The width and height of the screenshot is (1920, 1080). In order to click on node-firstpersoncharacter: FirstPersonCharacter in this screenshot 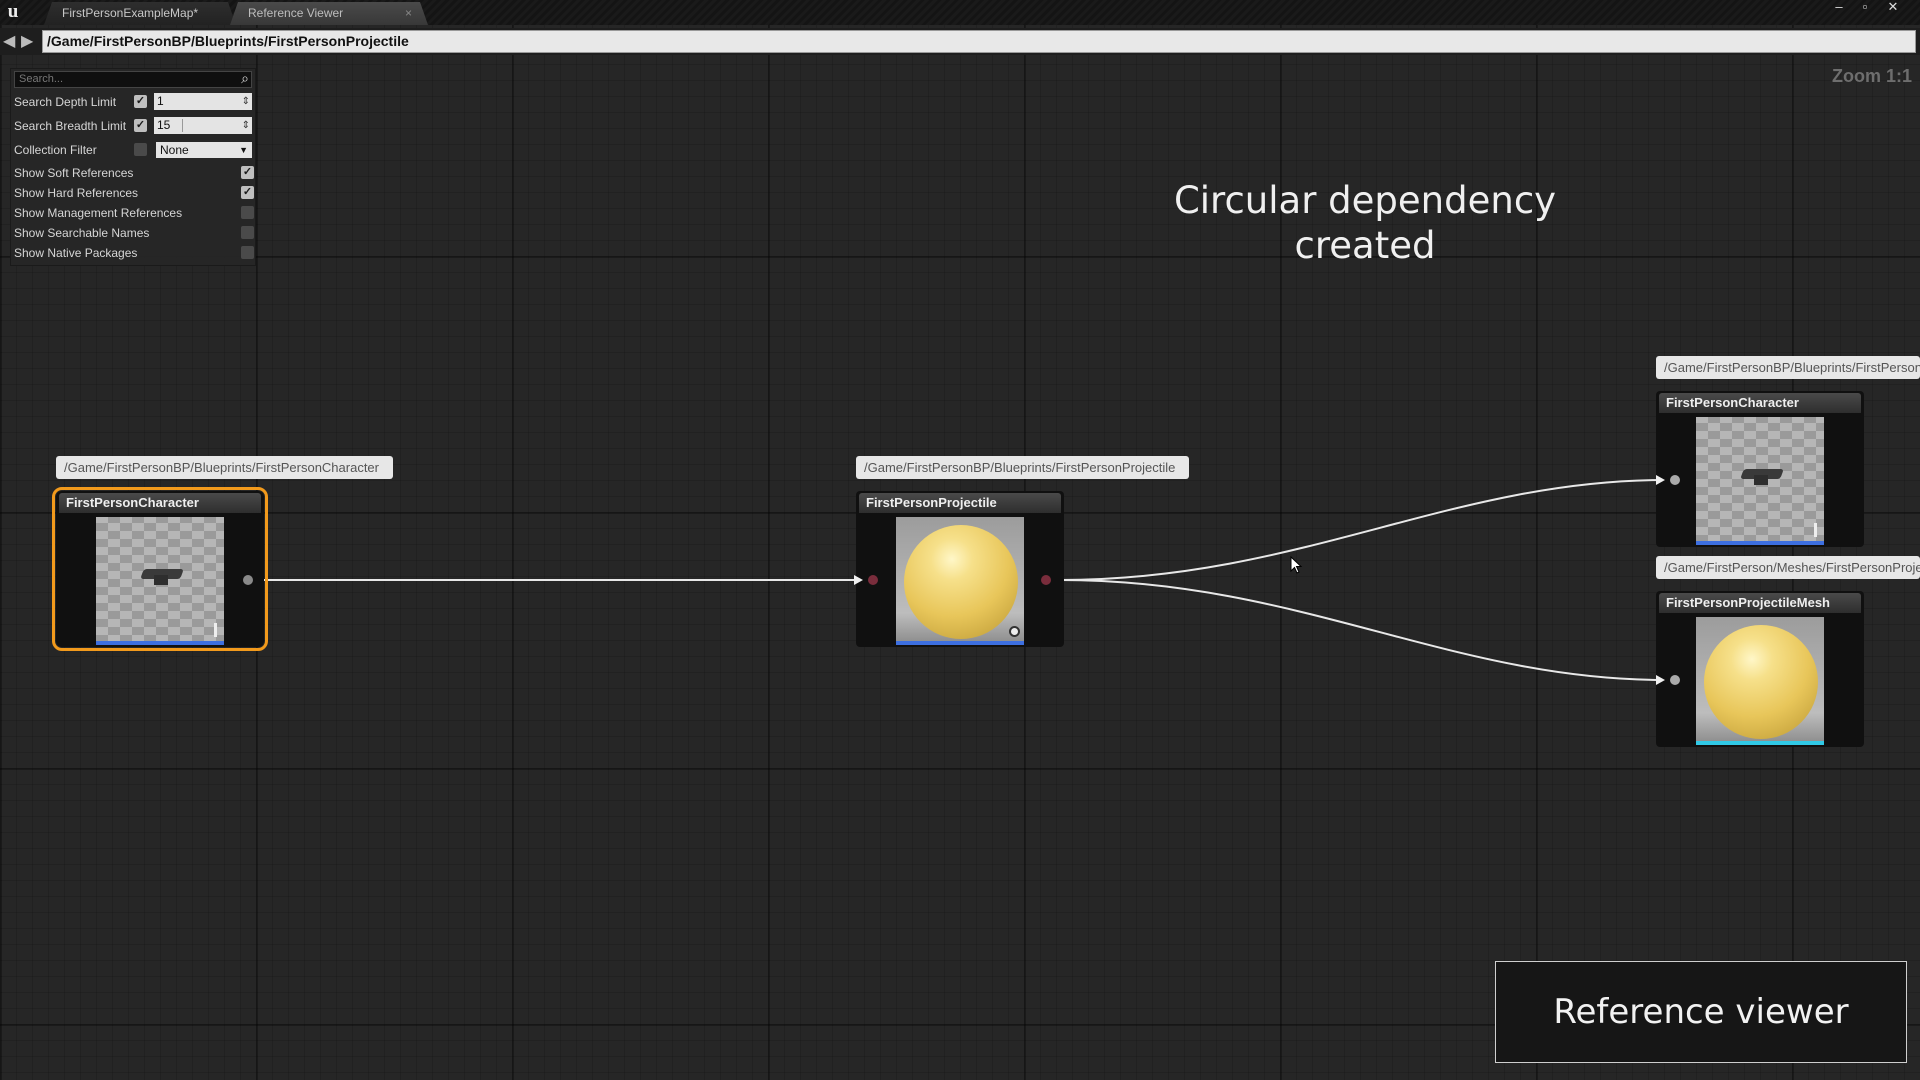, I will do `click(160, 569)`.